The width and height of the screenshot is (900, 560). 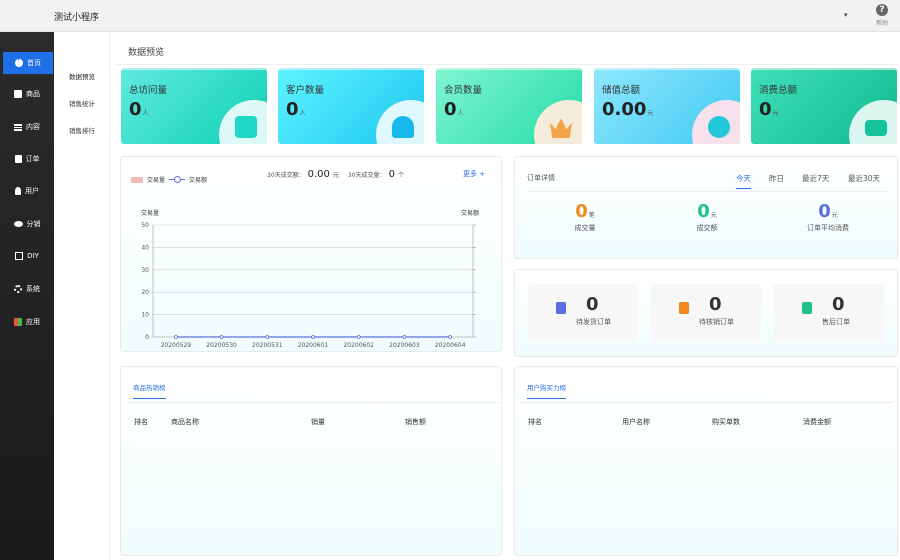 I want to click on column-header-sales-qty: 销量, so click(x=318, y=422).